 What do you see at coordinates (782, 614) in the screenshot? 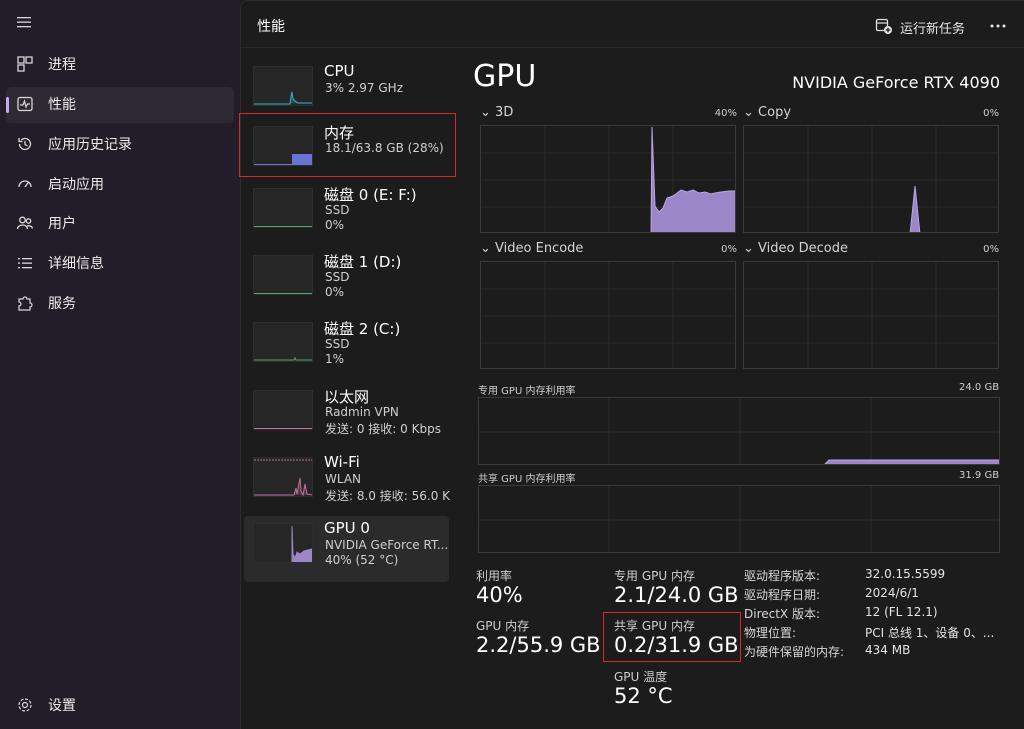
I see `info-key: DirectX 版本:` at bounding box center [782, 614].